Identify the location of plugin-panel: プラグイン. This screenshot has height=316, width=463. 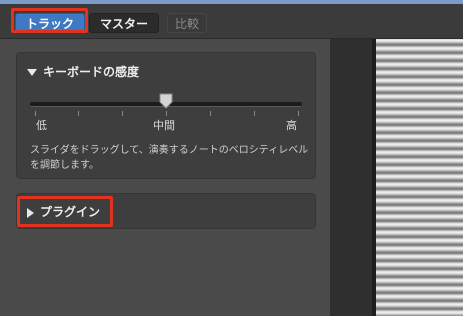
(166, 211).